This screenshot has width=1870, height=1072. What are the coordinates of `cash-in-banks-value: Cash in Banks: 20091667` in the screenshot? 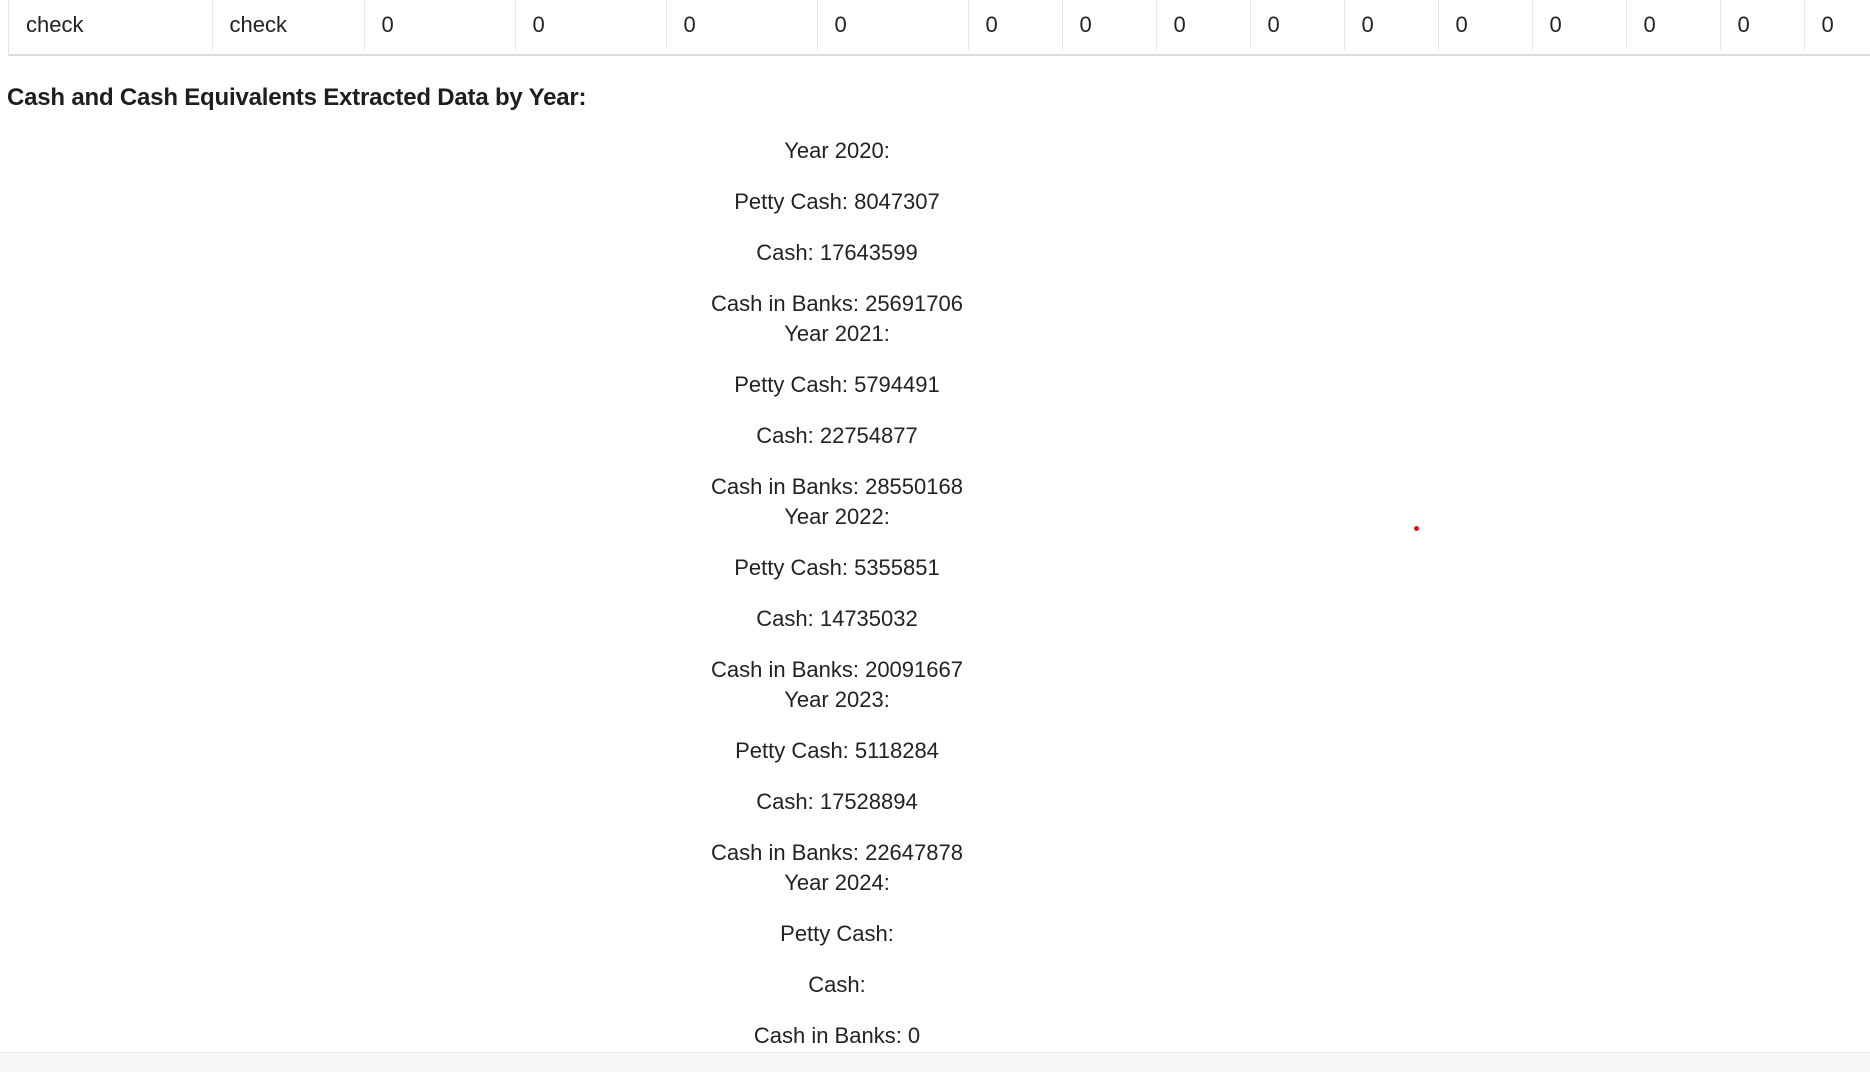 It's located at (837, 669).